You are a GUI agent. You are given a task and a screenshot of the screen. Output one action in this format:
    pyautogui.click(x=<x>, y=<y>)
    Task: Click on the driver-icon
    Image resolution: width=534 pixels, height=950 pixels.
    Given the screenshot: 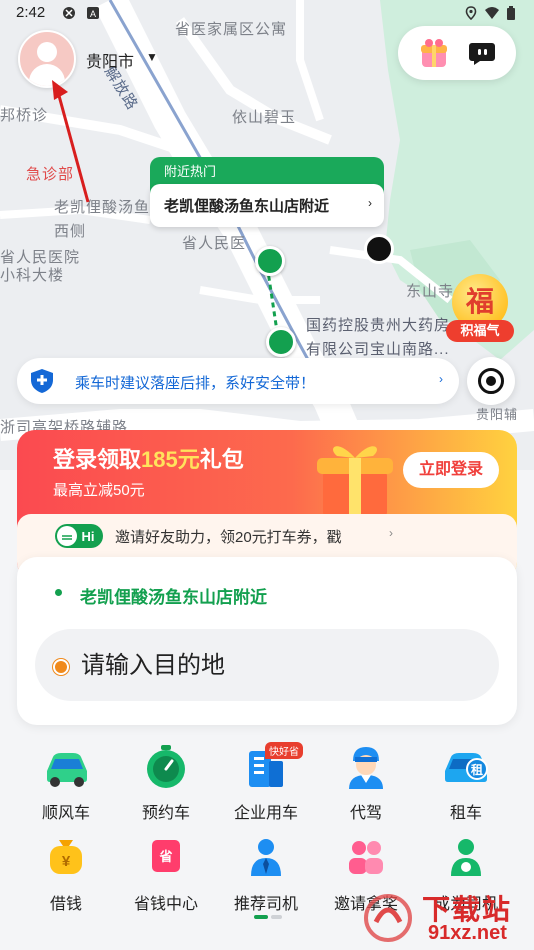 What is the action you would take?
    pyautogui.click(x=366, y=768)
    